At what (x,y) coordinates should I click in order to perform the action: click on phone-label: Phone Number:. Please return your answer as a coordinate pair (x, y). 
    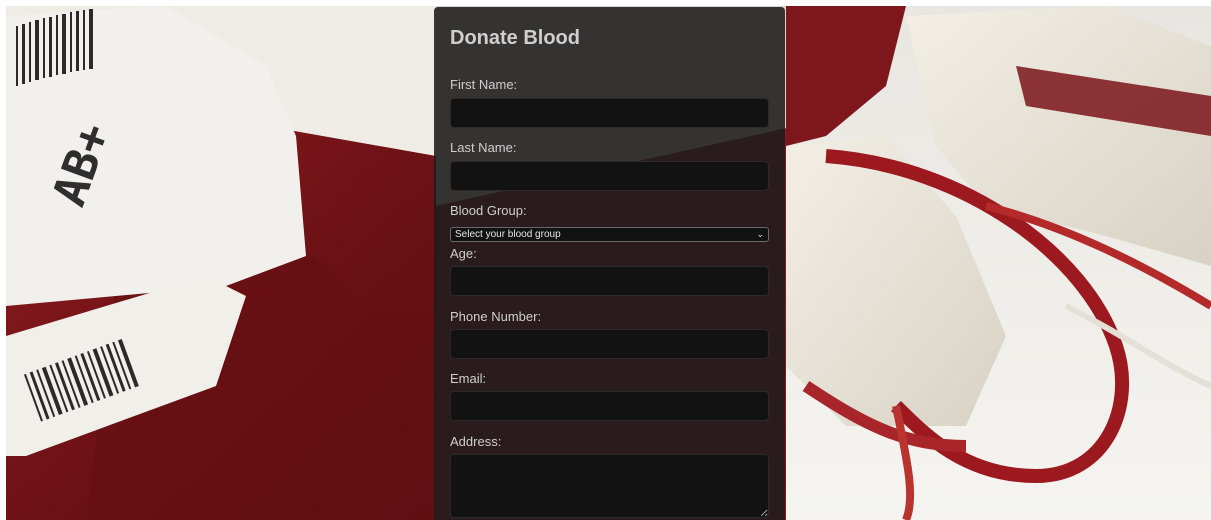
    Looking at the image, I should click on (496, 316).